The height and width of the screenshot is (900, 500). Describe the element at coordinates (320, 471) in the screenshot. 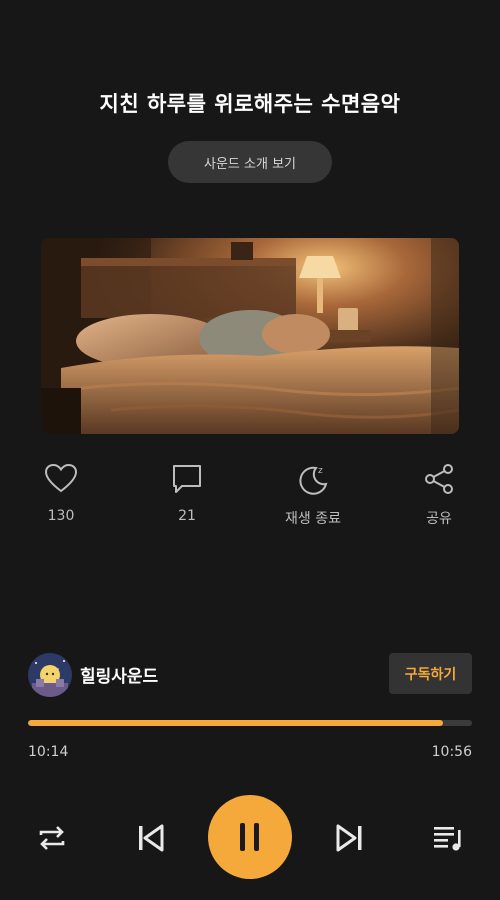

I see `svg-text: z` at that location.